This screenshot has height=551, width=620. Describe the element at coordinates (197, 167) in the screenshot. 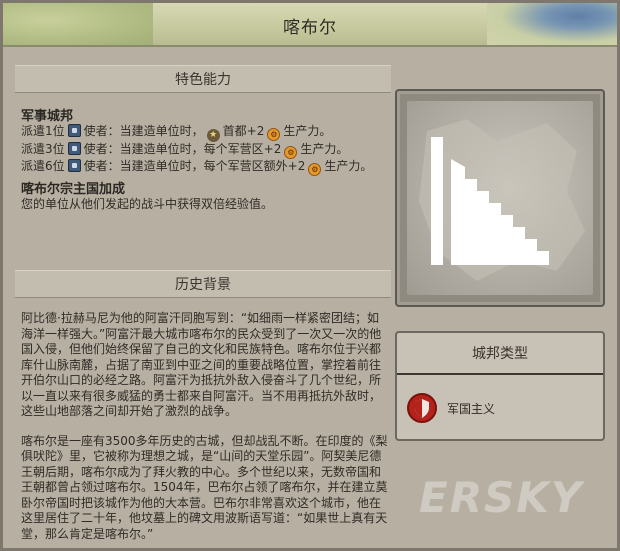

I see `envoy-row-6: 派遣6位 使者：当建造单位时，每个军营区额外+2 ⚙ 生产力。` at that location.